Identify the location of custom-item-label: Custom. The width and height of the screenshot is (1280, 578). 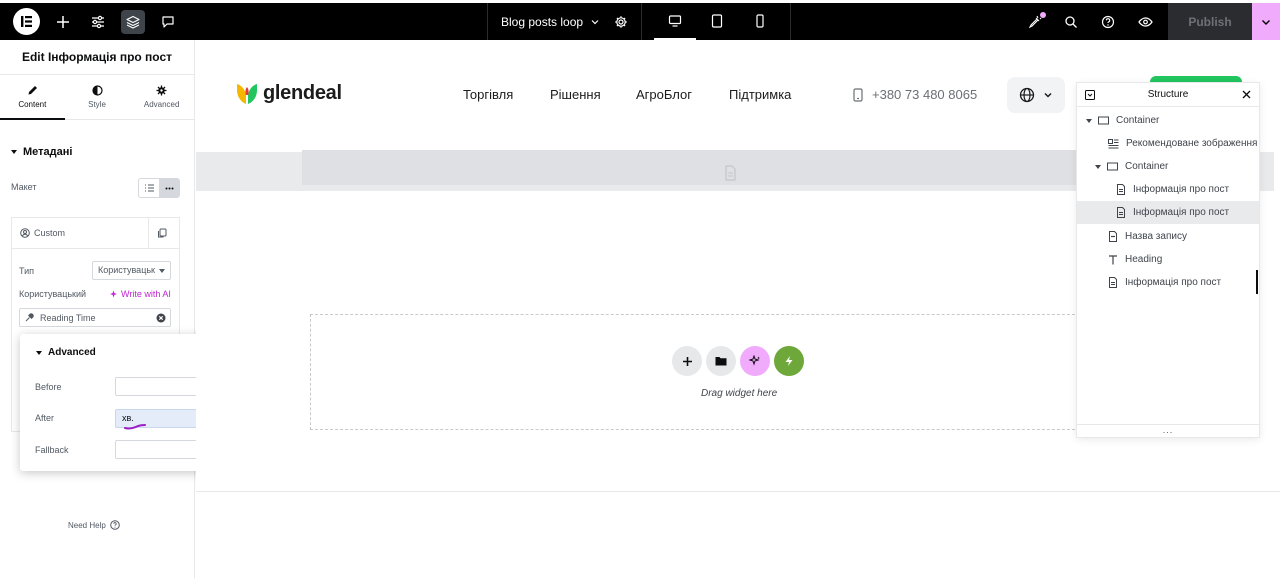
(50, 233).